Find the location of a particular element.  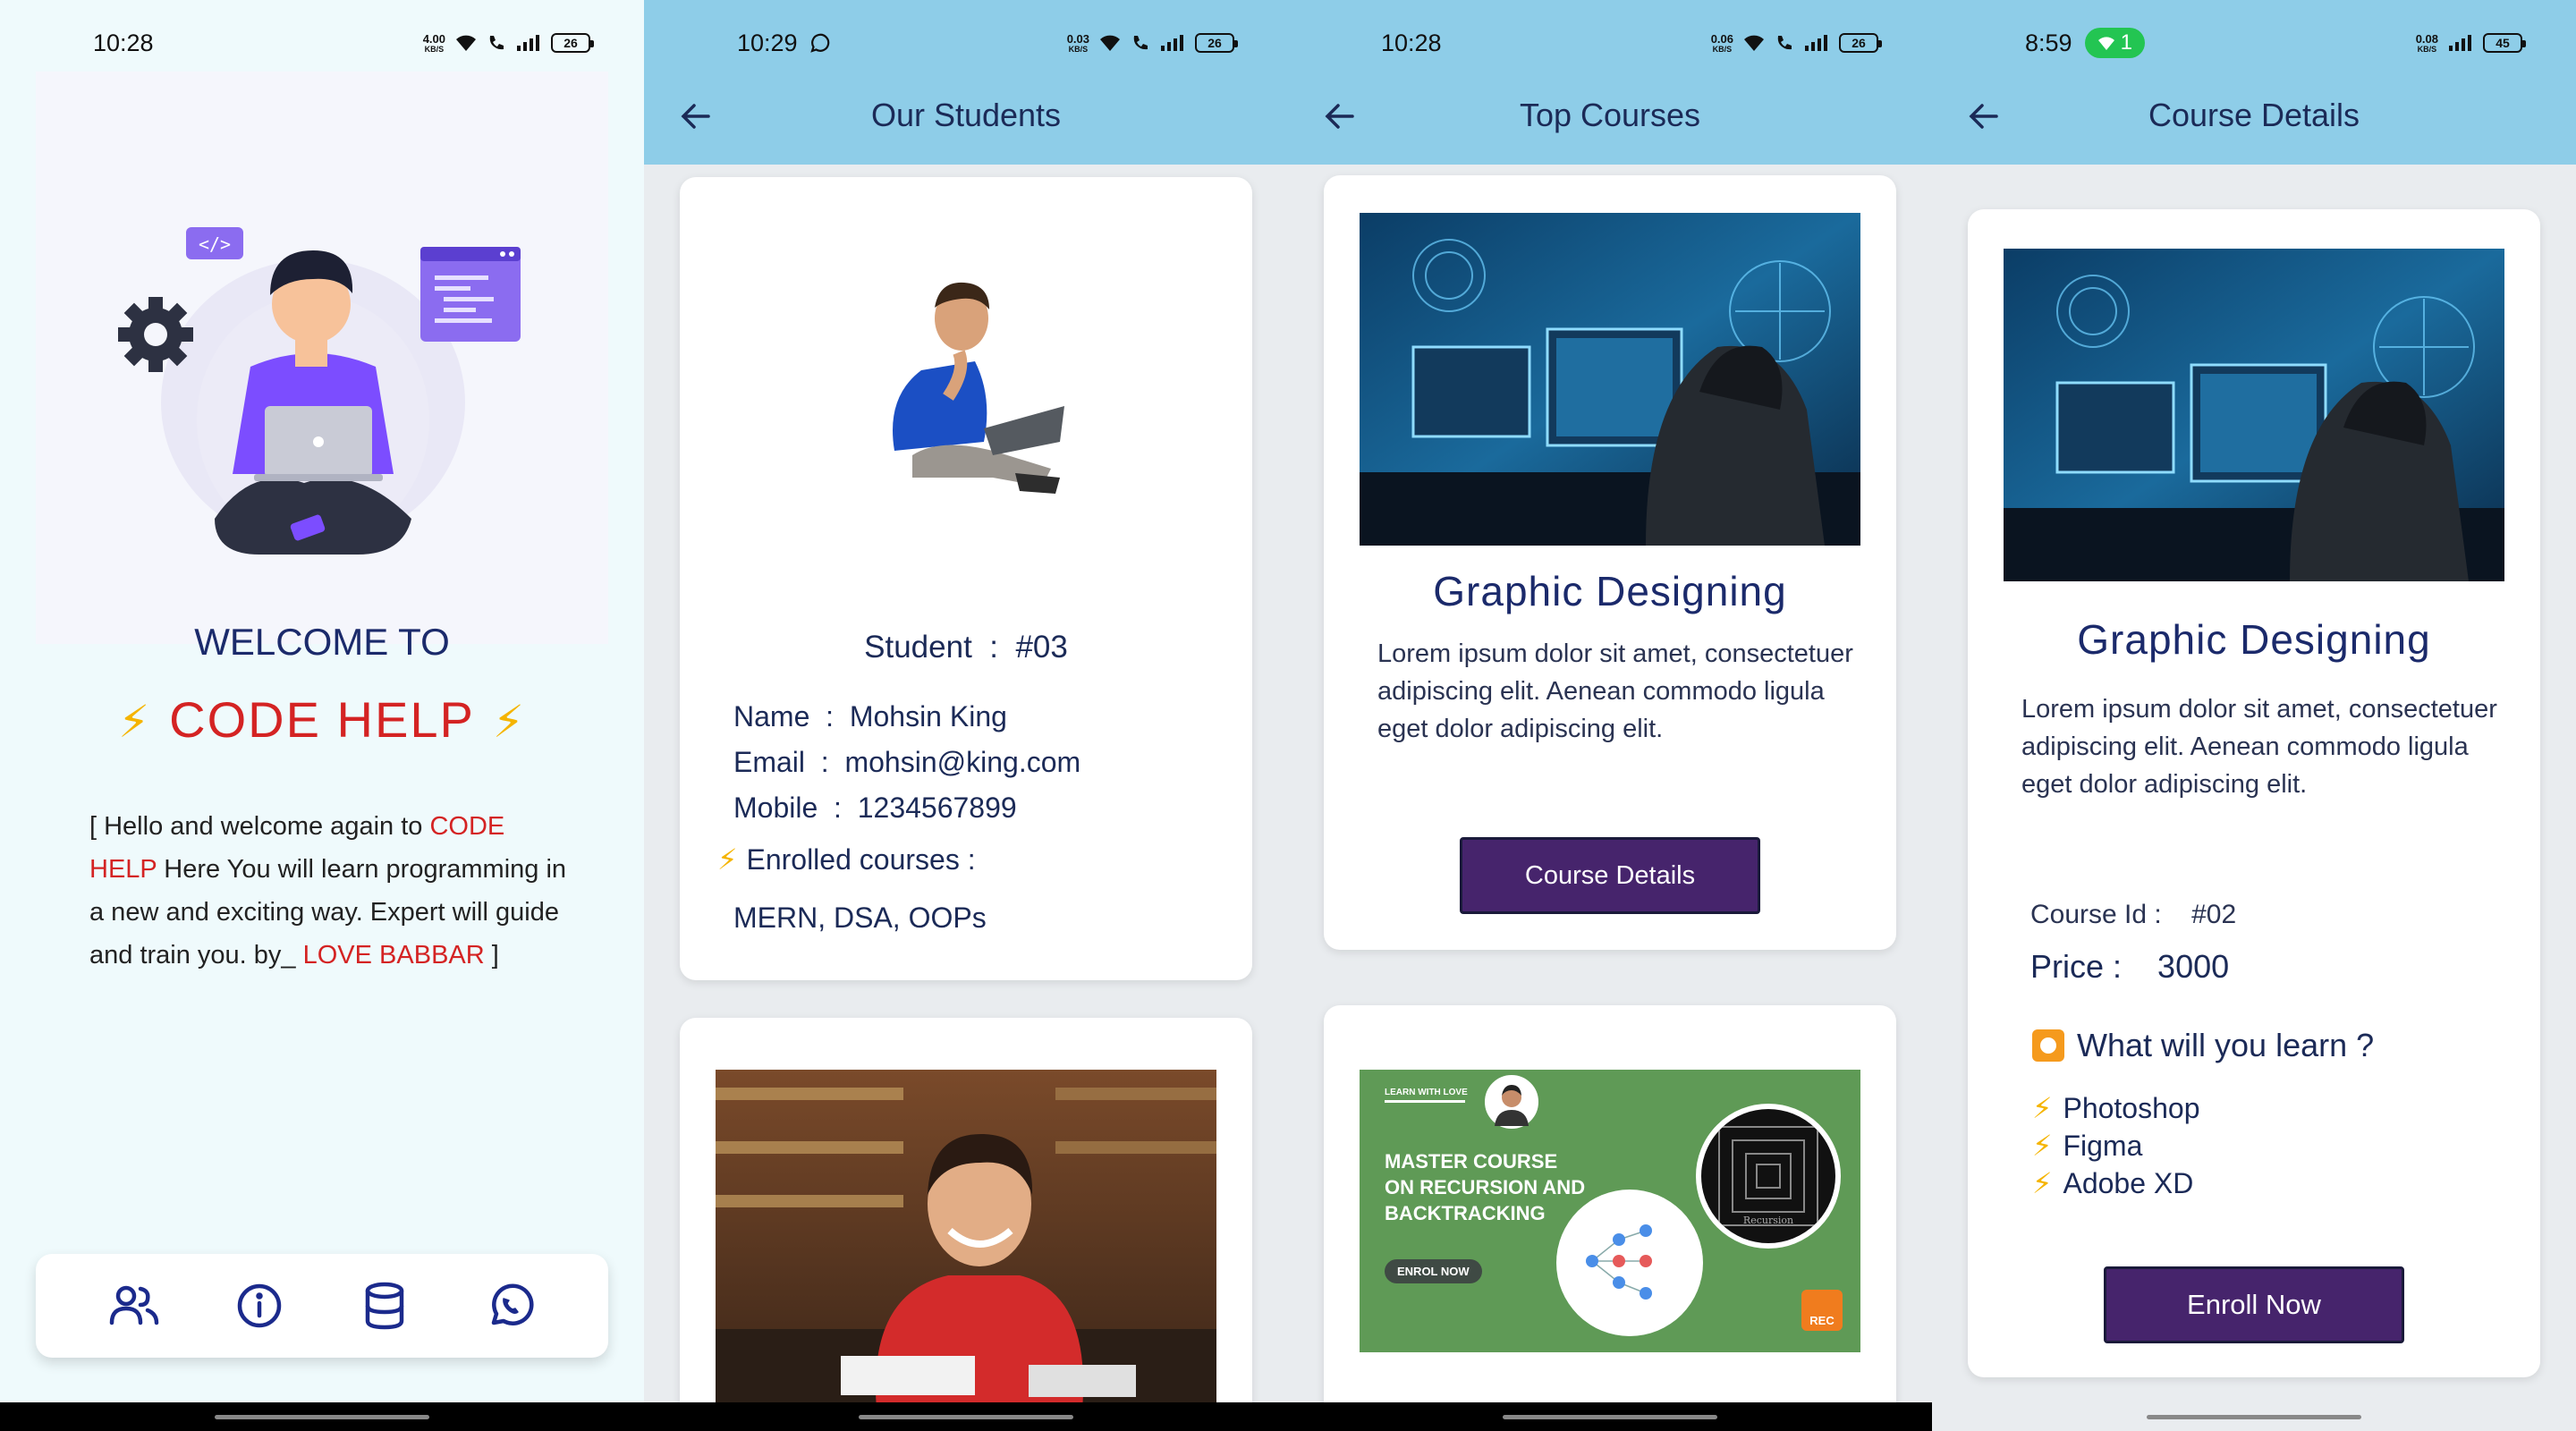

recursion-ring: Recursion is located at coordinates (1768, 1176).